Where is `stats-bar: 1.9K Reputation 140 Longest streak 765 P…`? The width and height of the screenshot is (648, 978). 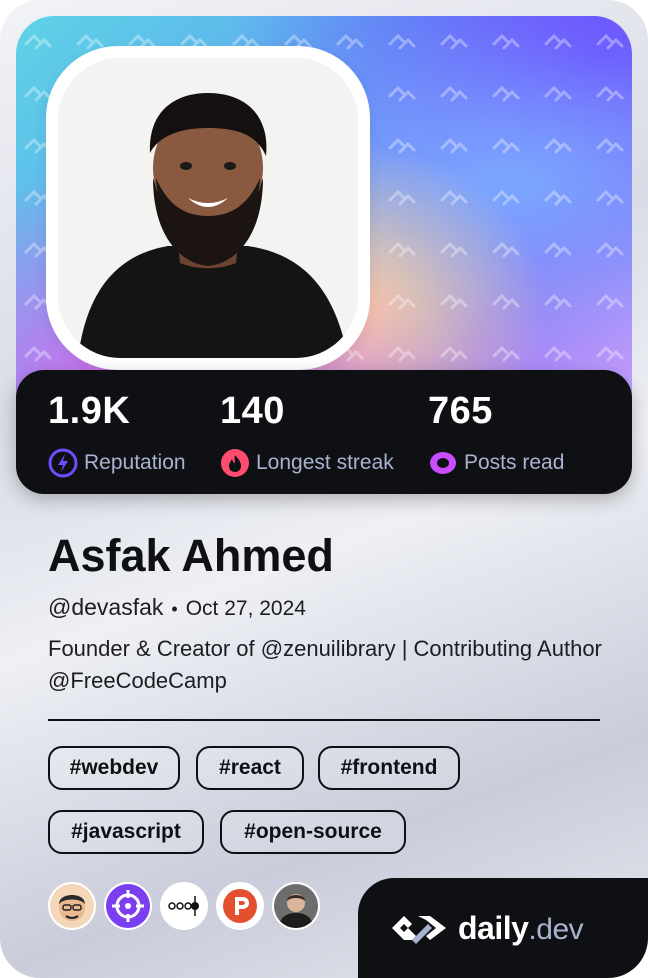 stats-bar: 1.9K Reputation 140 Longest streak 765 P… is located at coordinates (324, 432).